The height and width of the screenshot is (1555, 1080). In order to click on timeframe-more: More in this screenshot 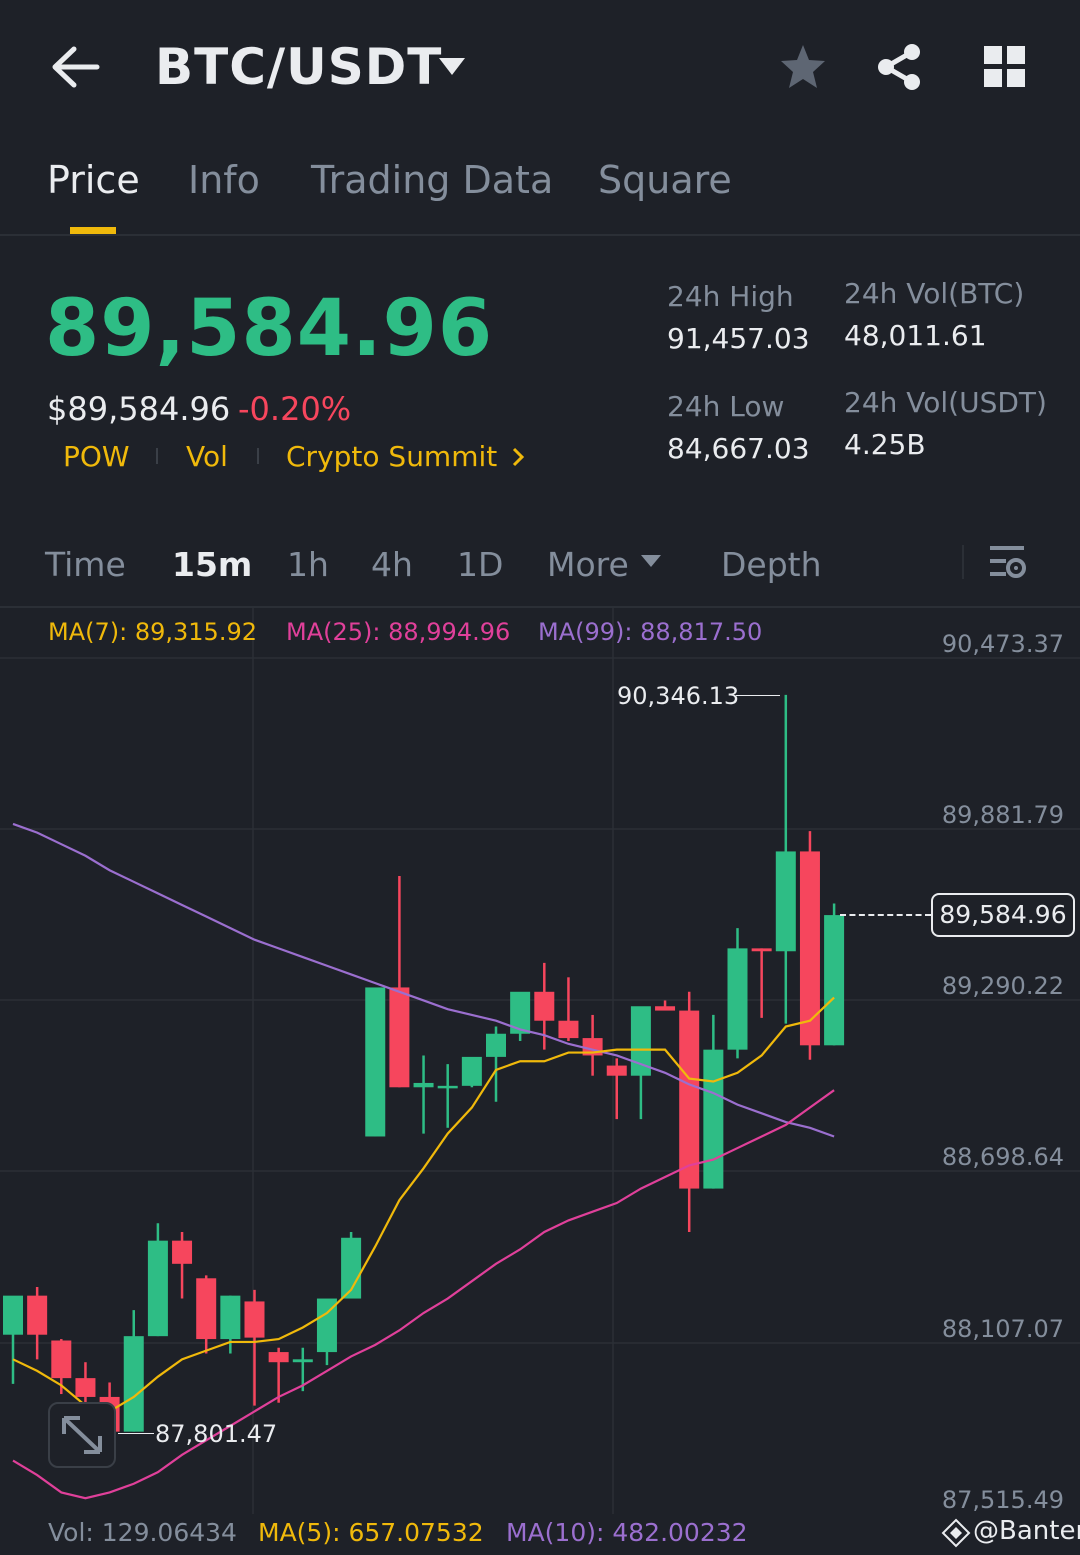, I will do `click(588, 564)`.